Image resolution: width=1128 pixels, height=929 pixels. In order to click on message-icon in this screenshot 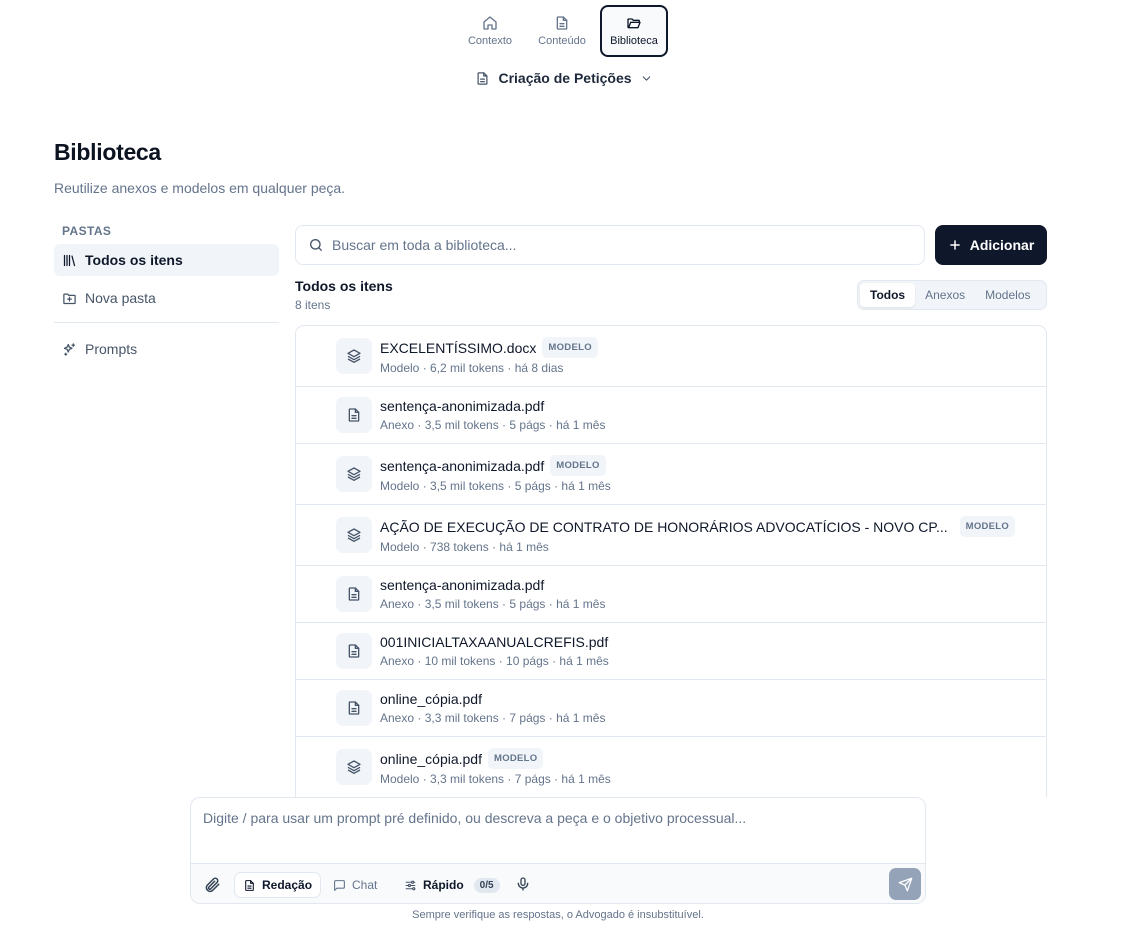, I will do `click(339, 885)`.